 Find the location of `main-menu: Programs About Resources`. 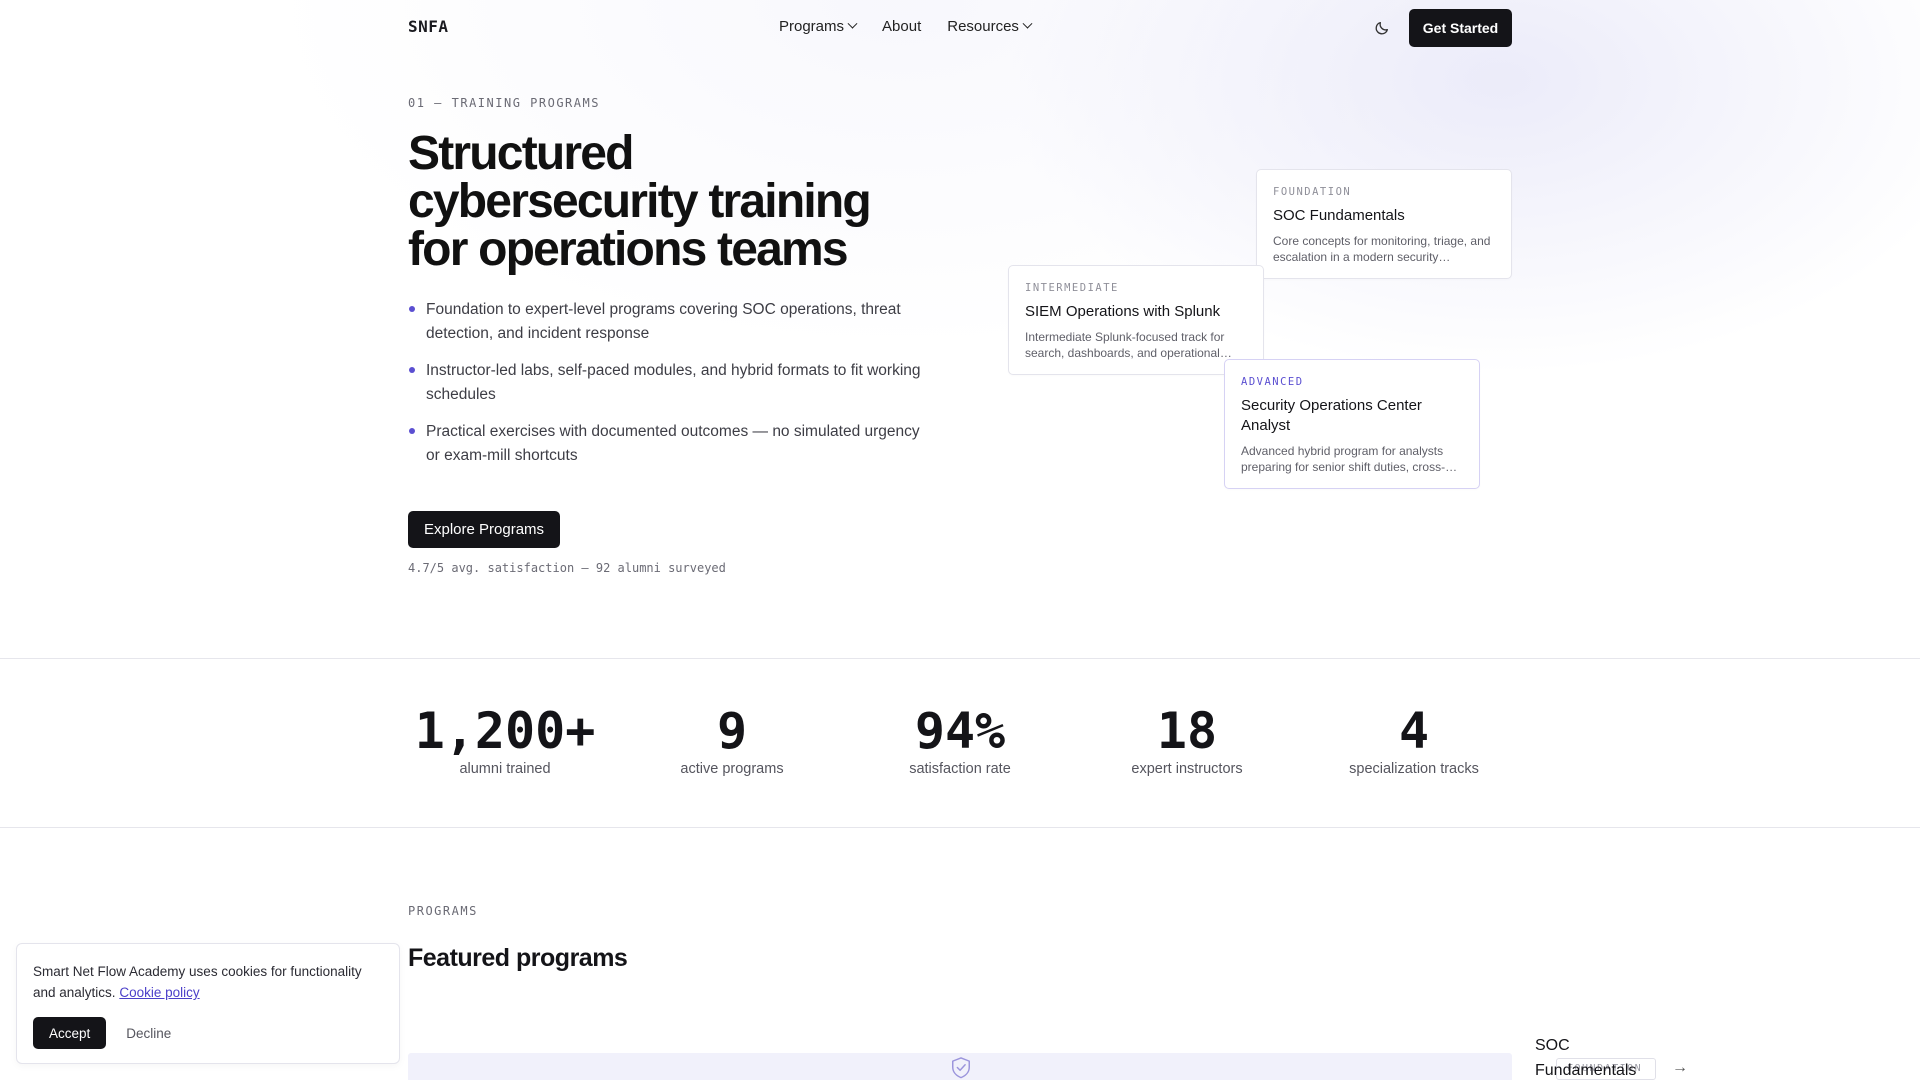

main-menu: Programs About Resources is located at coordinates (906, 26).